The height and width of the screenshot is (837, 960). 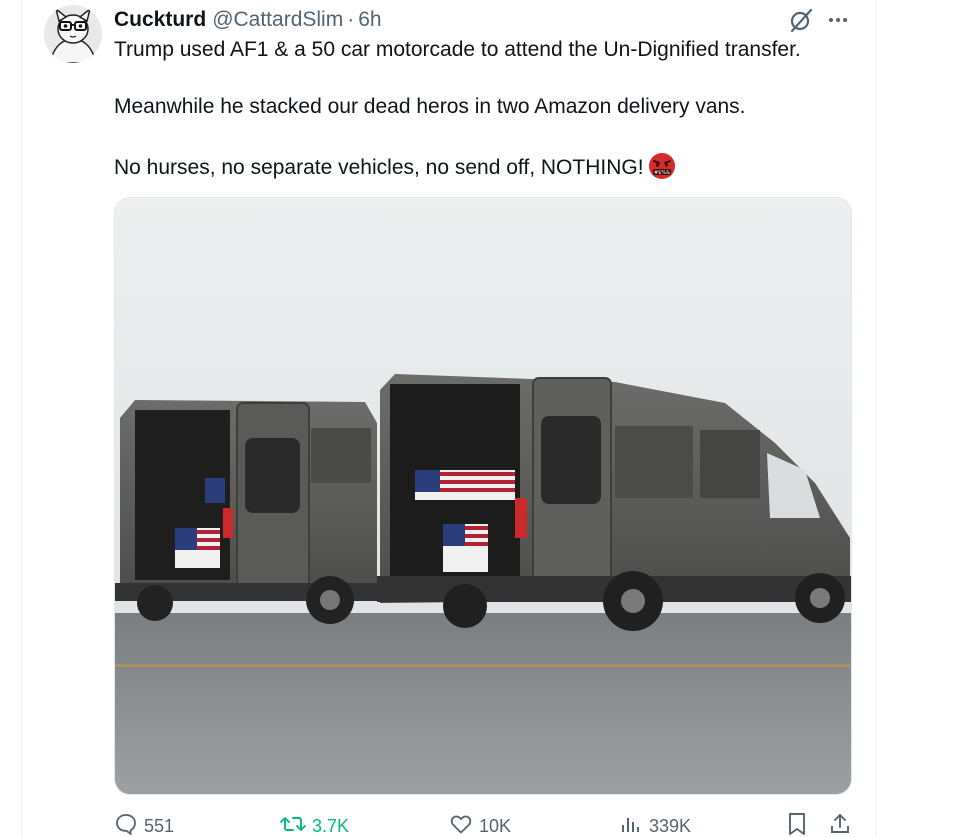 I want to click on timeline-border-left, so click(x=21, y=418).